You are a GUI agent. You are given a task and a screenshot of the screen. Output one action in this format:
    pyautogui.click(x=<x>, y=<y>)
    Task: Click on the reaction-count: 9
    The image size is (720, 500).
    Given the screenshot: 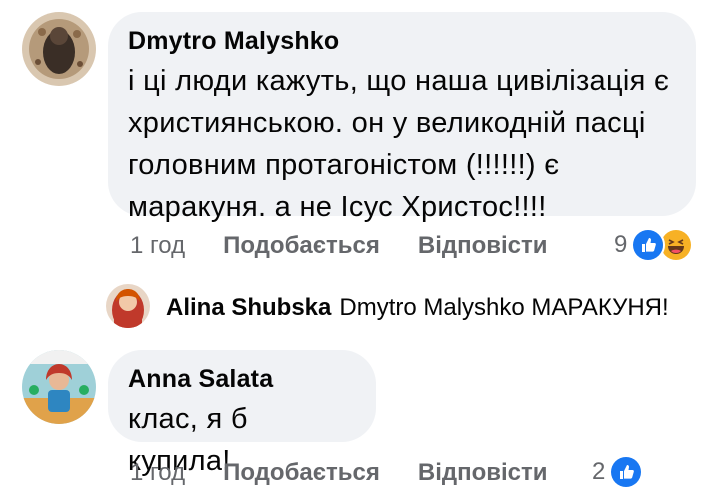 What is the action you would take?
    pyautogui.click(x=621, y=244)
    